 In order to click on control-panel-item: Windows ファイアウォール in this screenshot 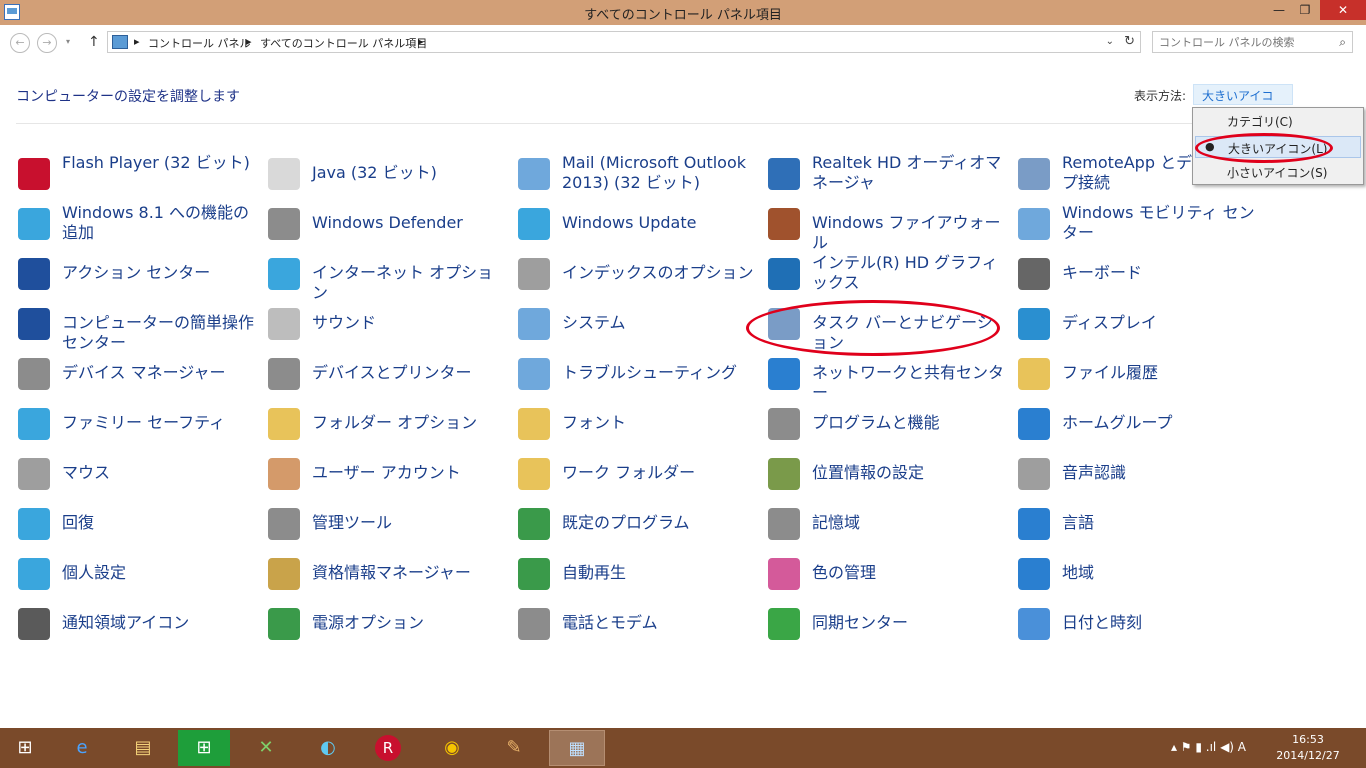, I will do `click(888, 225)`.